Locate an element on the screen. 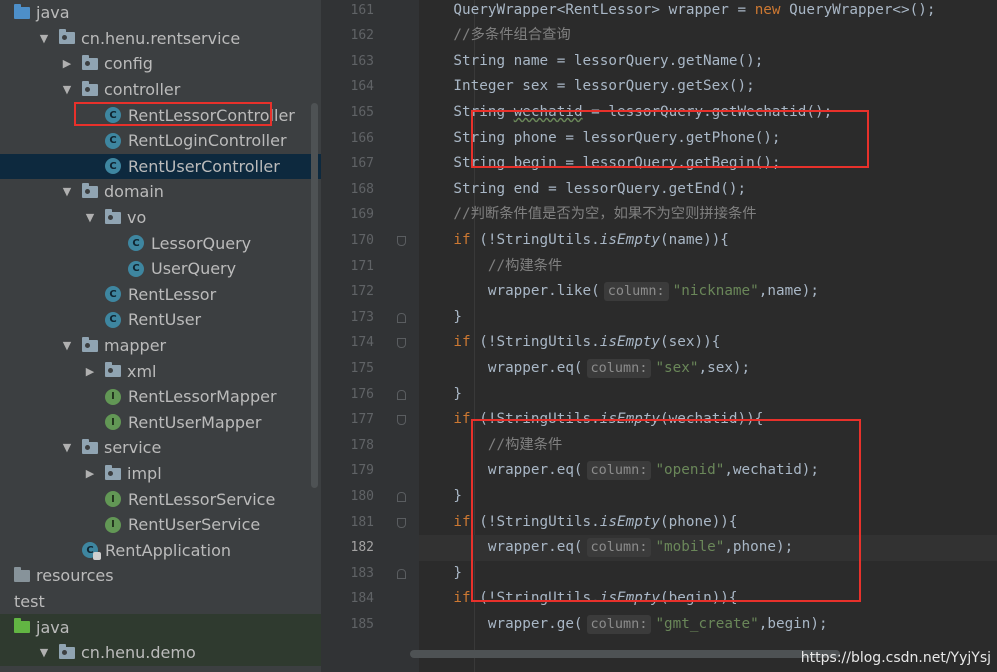  tree-item: ▶ config is located at coordinates (160, 64).